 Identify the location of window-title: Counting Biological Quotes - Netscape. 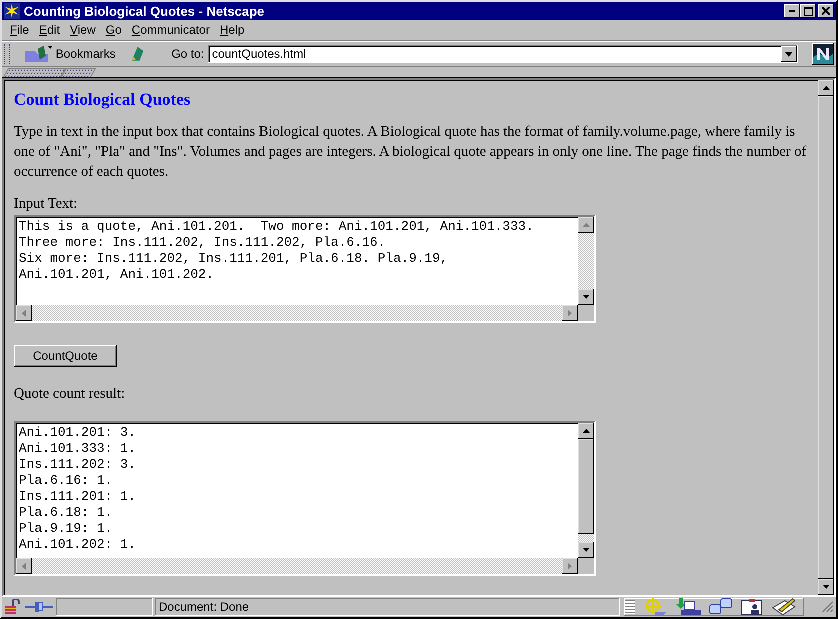
(145, 11).